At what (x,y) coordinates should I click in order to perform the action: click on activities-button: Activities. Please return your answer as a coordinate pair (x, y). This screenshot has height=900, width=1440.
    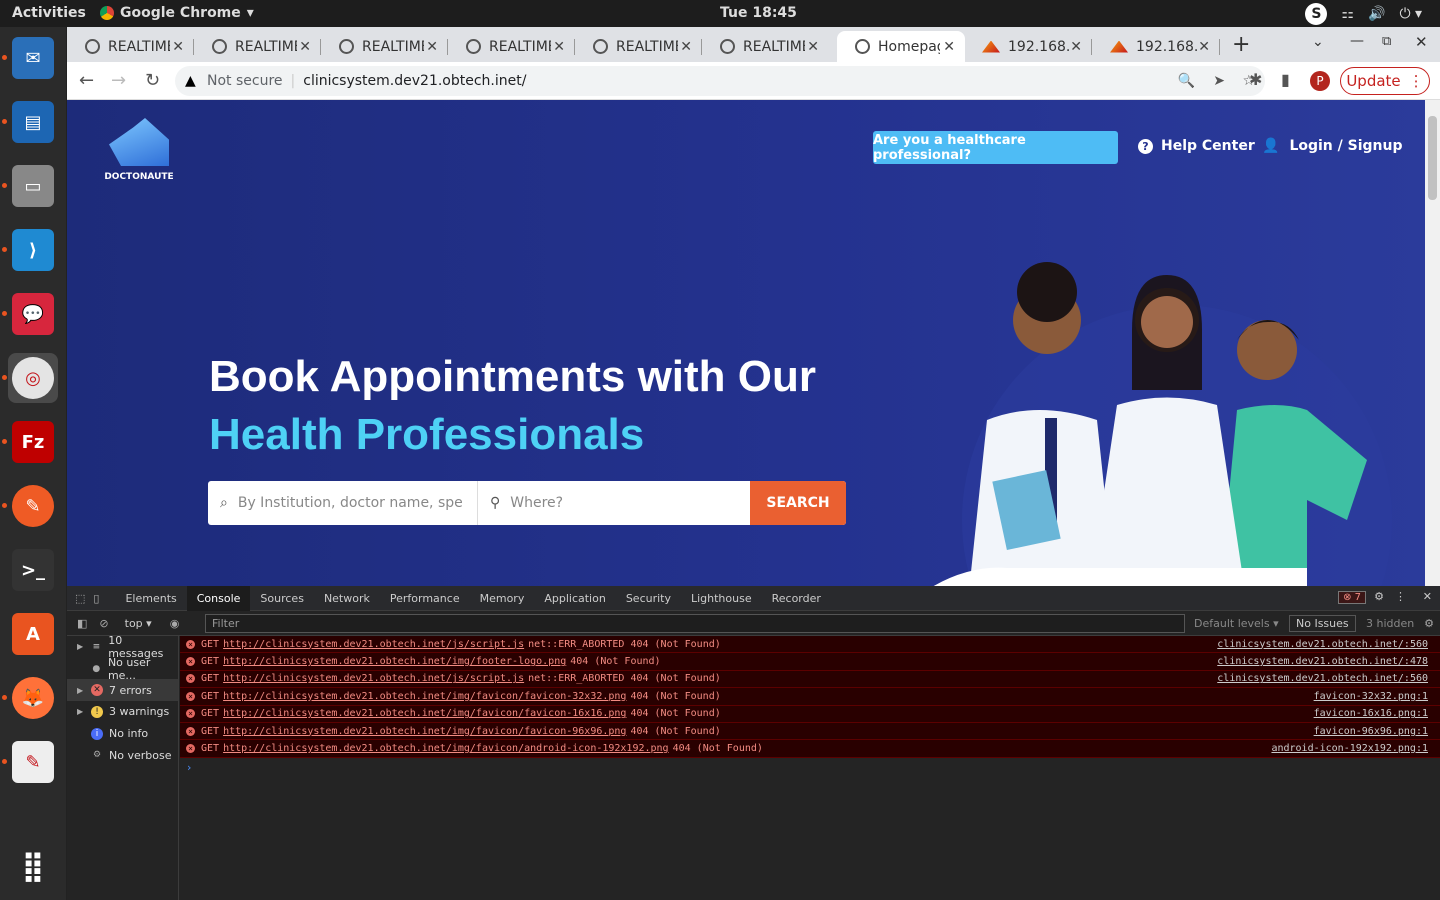
    Looking at the image, I should click on (49, 13).